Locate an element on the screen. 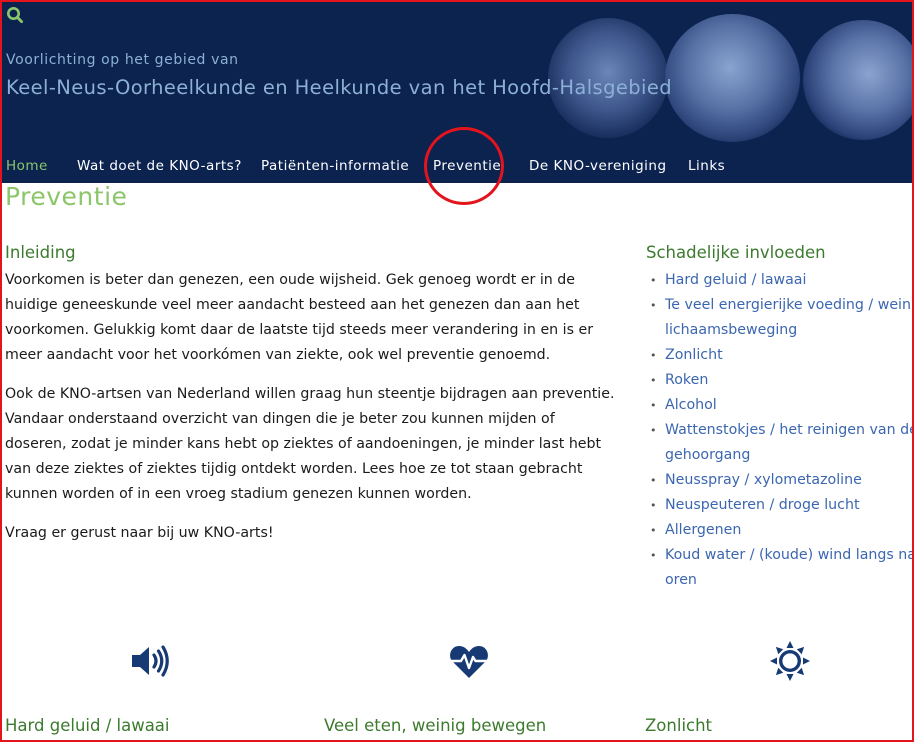  list-item: Neuspeuteren / droge lucht is located at coordinates (780, 505).